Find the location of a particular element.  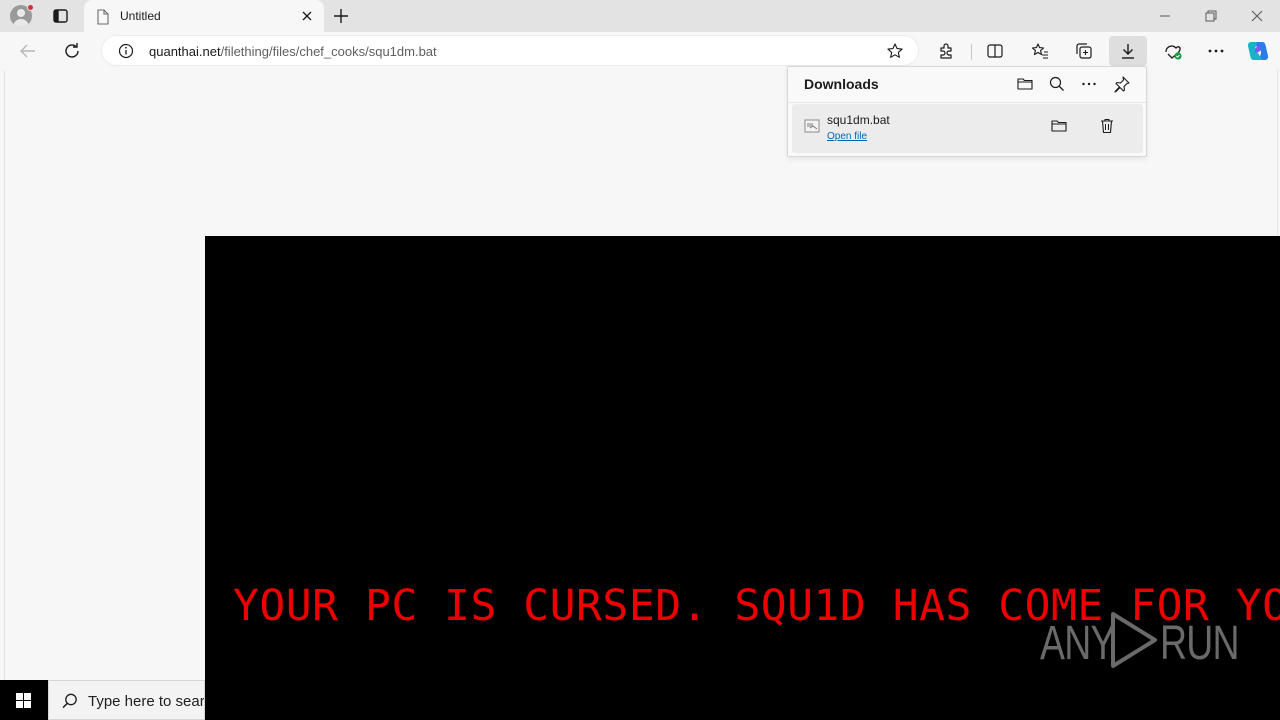

anyrun-watermark: ANY RUN is located at coordinates (1140, 640).